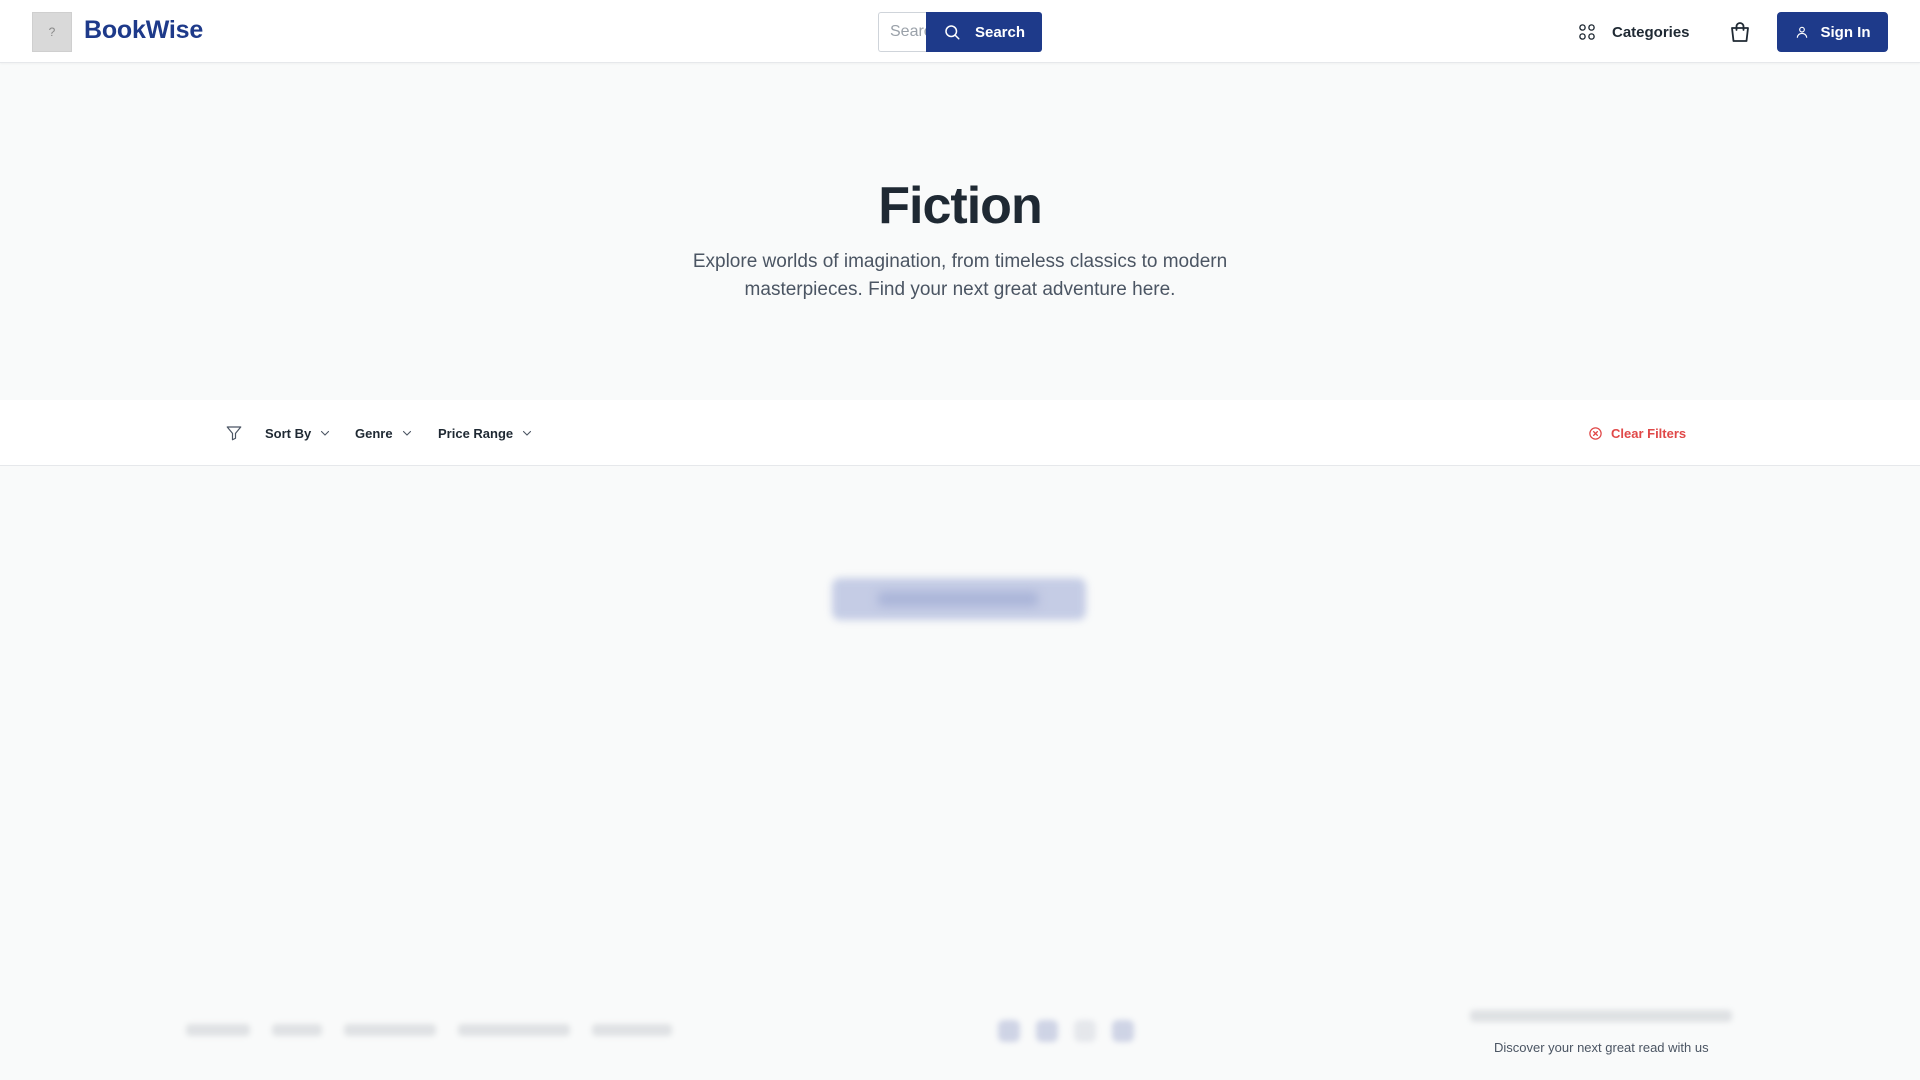 This screenshot has height=1080, width=1920. What do you see at coordinates (1601, 1047) in the screenshot?
I see `footer-tagline: Discover your next great read with us` at bounding box center [1601, 1047].